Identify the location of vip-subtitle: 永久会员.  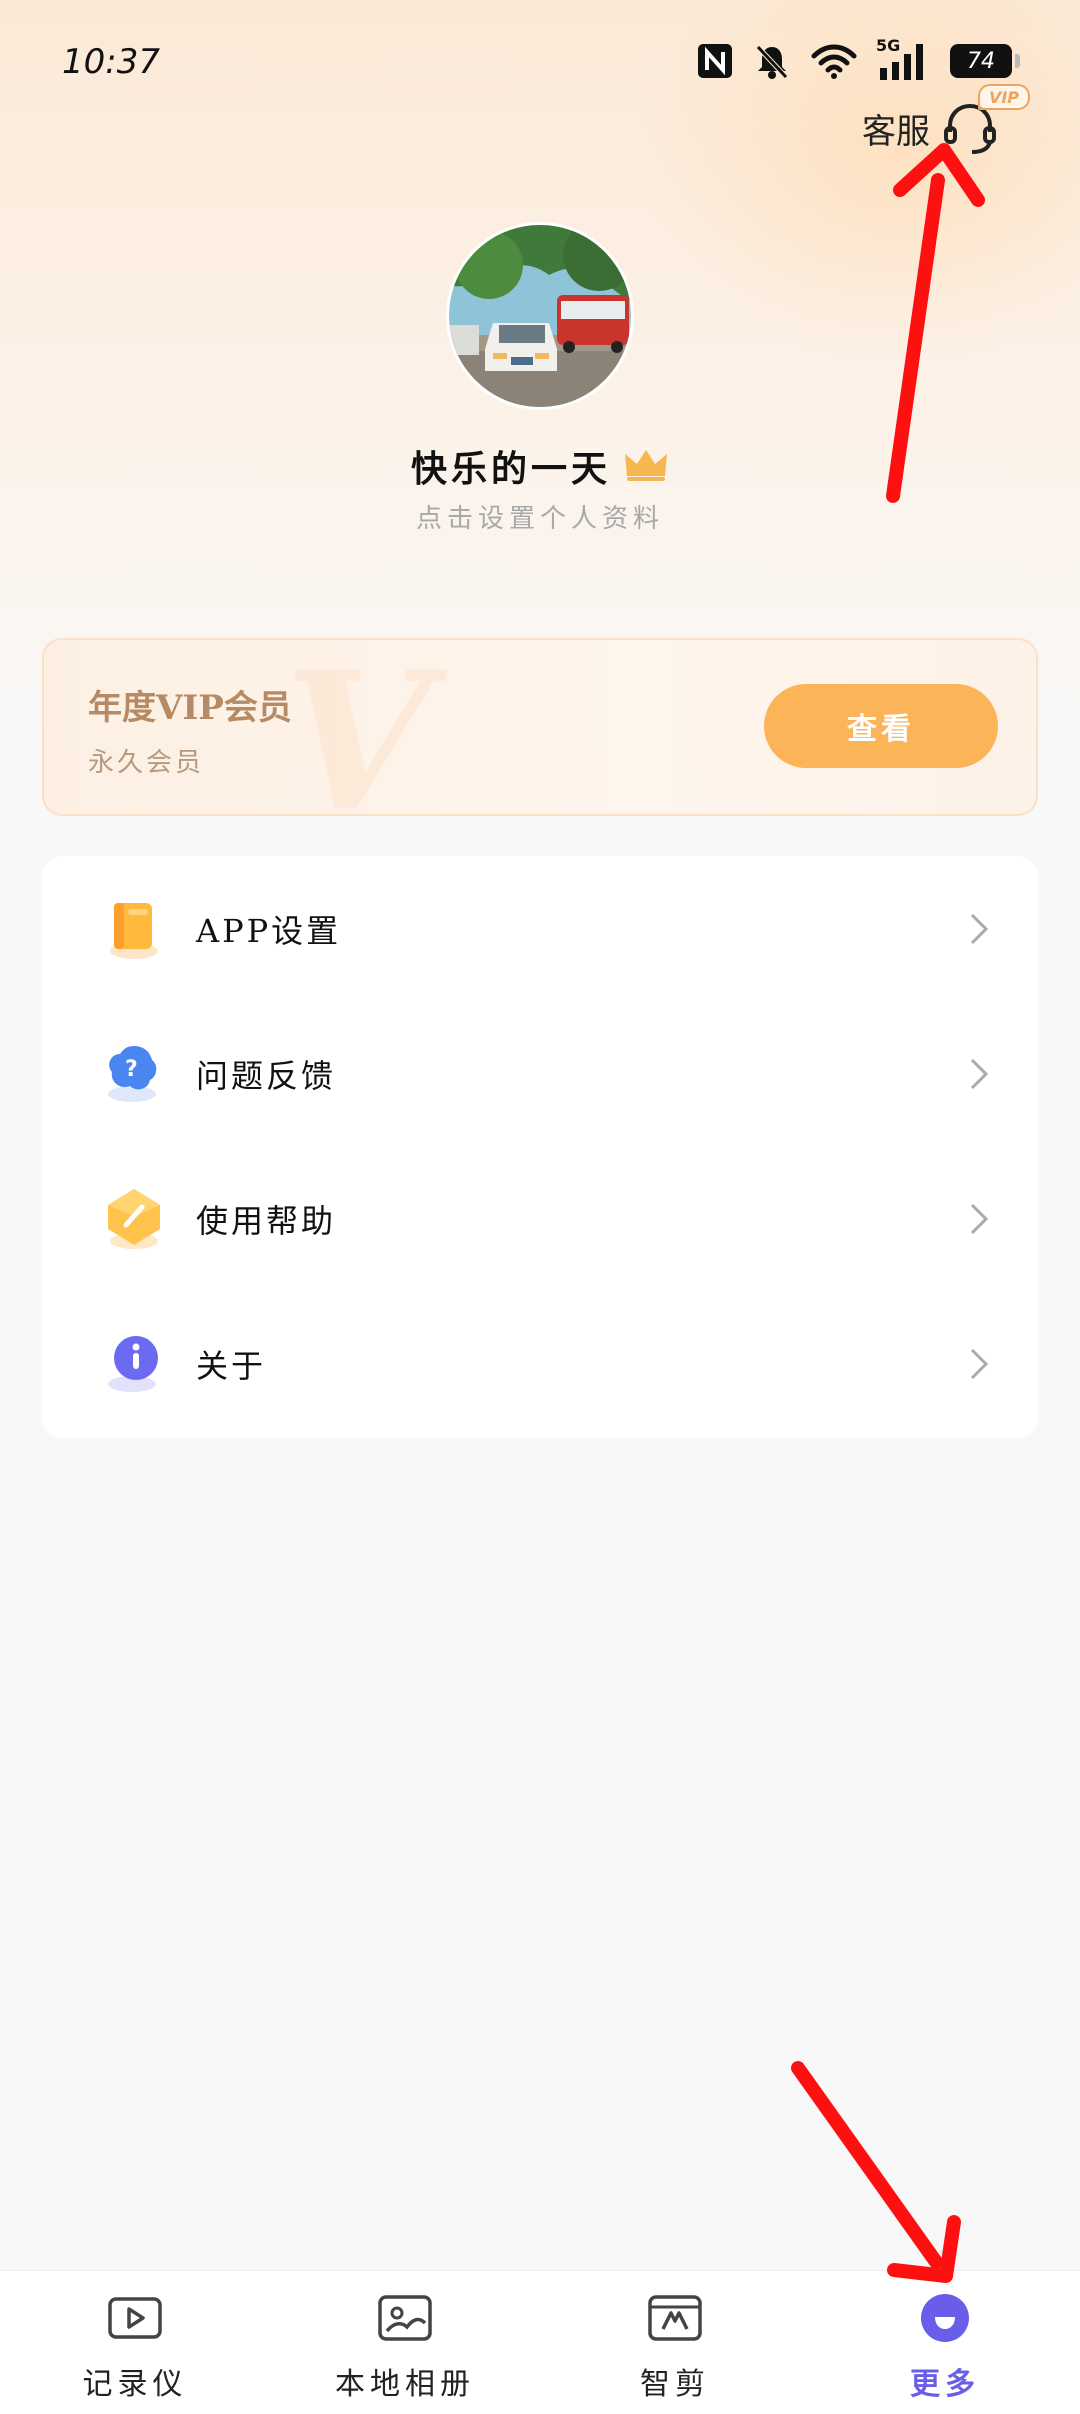
(146, 763).